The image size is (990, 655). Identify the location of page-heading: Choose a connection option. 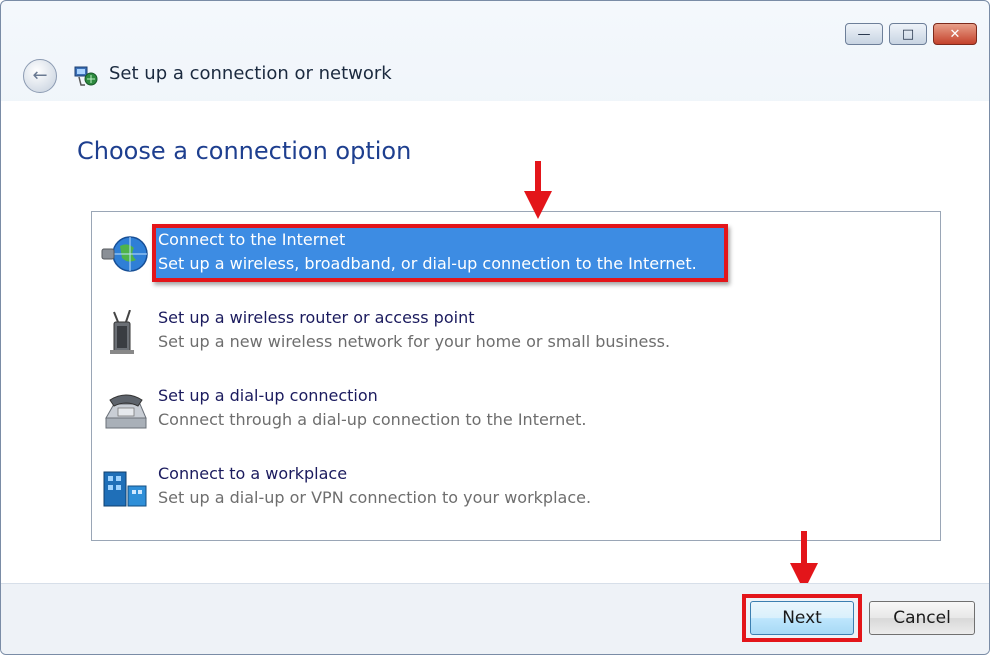
(244, 151).